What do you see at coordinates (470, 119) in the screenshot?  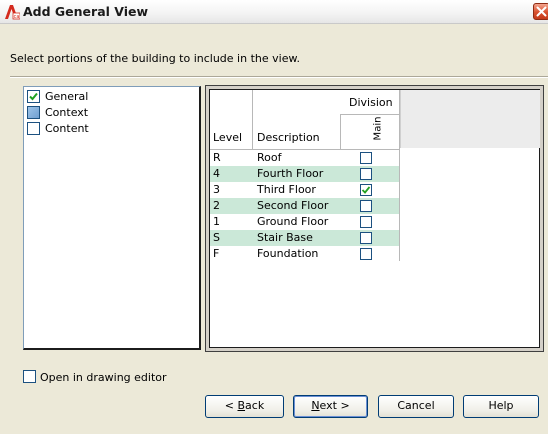 I see `grid-empty-header` at bounding box center [470, 119].